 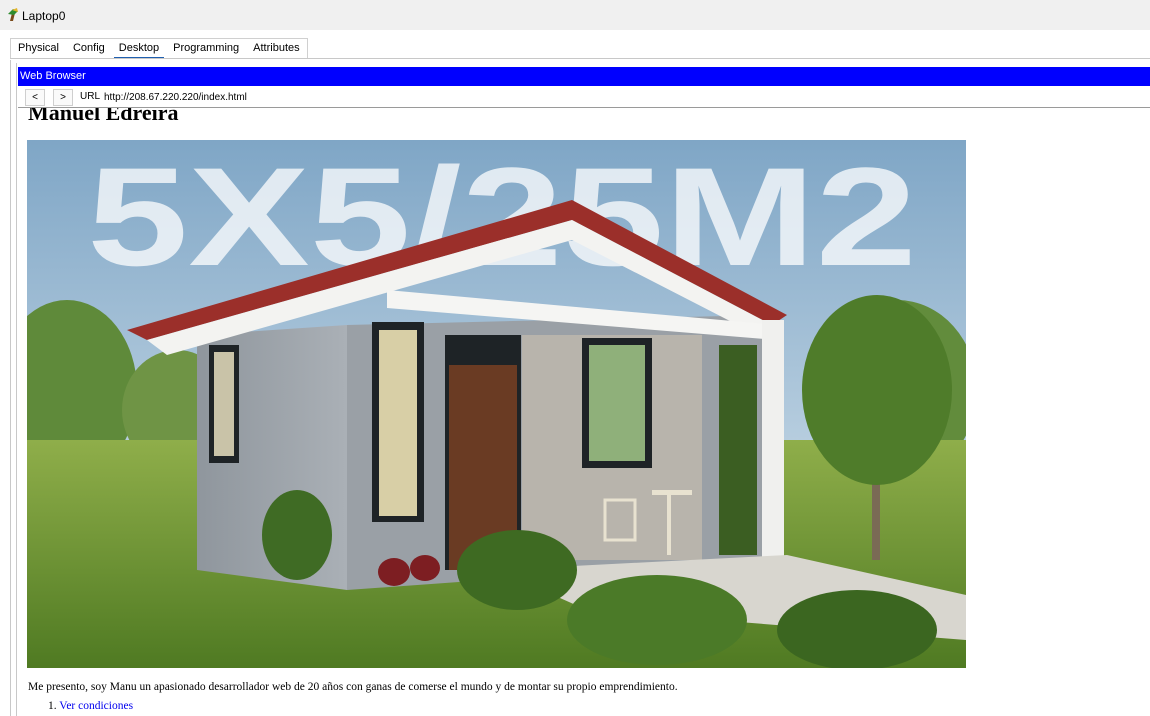 What do you see at coordinates (89, 49) in the screenshot?
I see `tab-config: Config` at bounding box center [89, 49].